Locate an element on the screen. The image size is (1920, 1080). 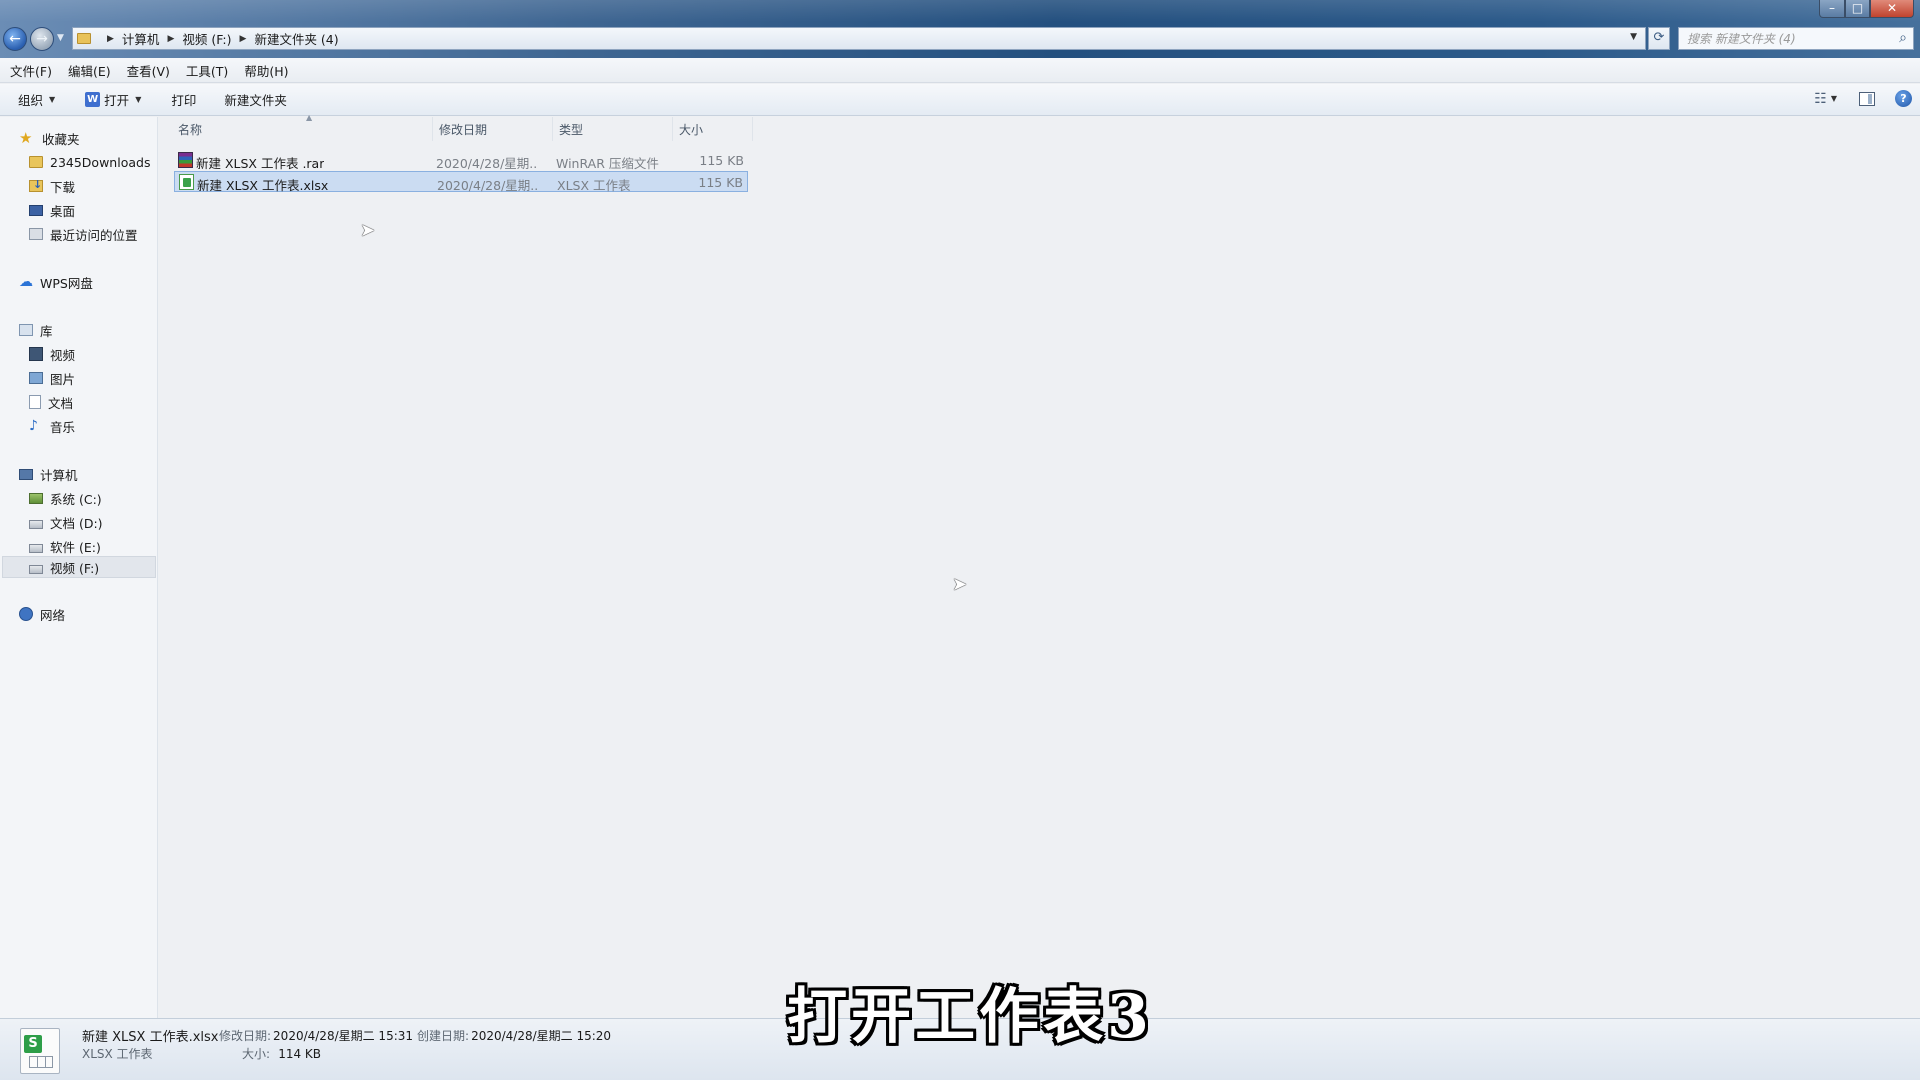
column-header-label: 大小 is located at coordinates (691, 129).